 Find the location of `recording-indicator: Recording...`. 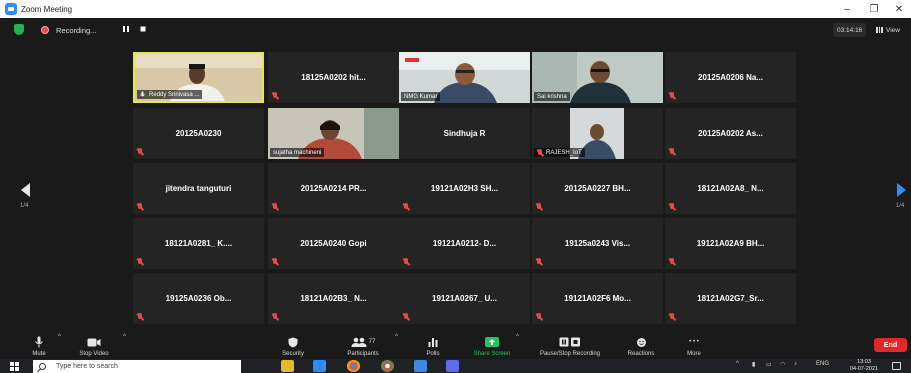

recording-indicator: Recording... is located at coordinates (73, 30).